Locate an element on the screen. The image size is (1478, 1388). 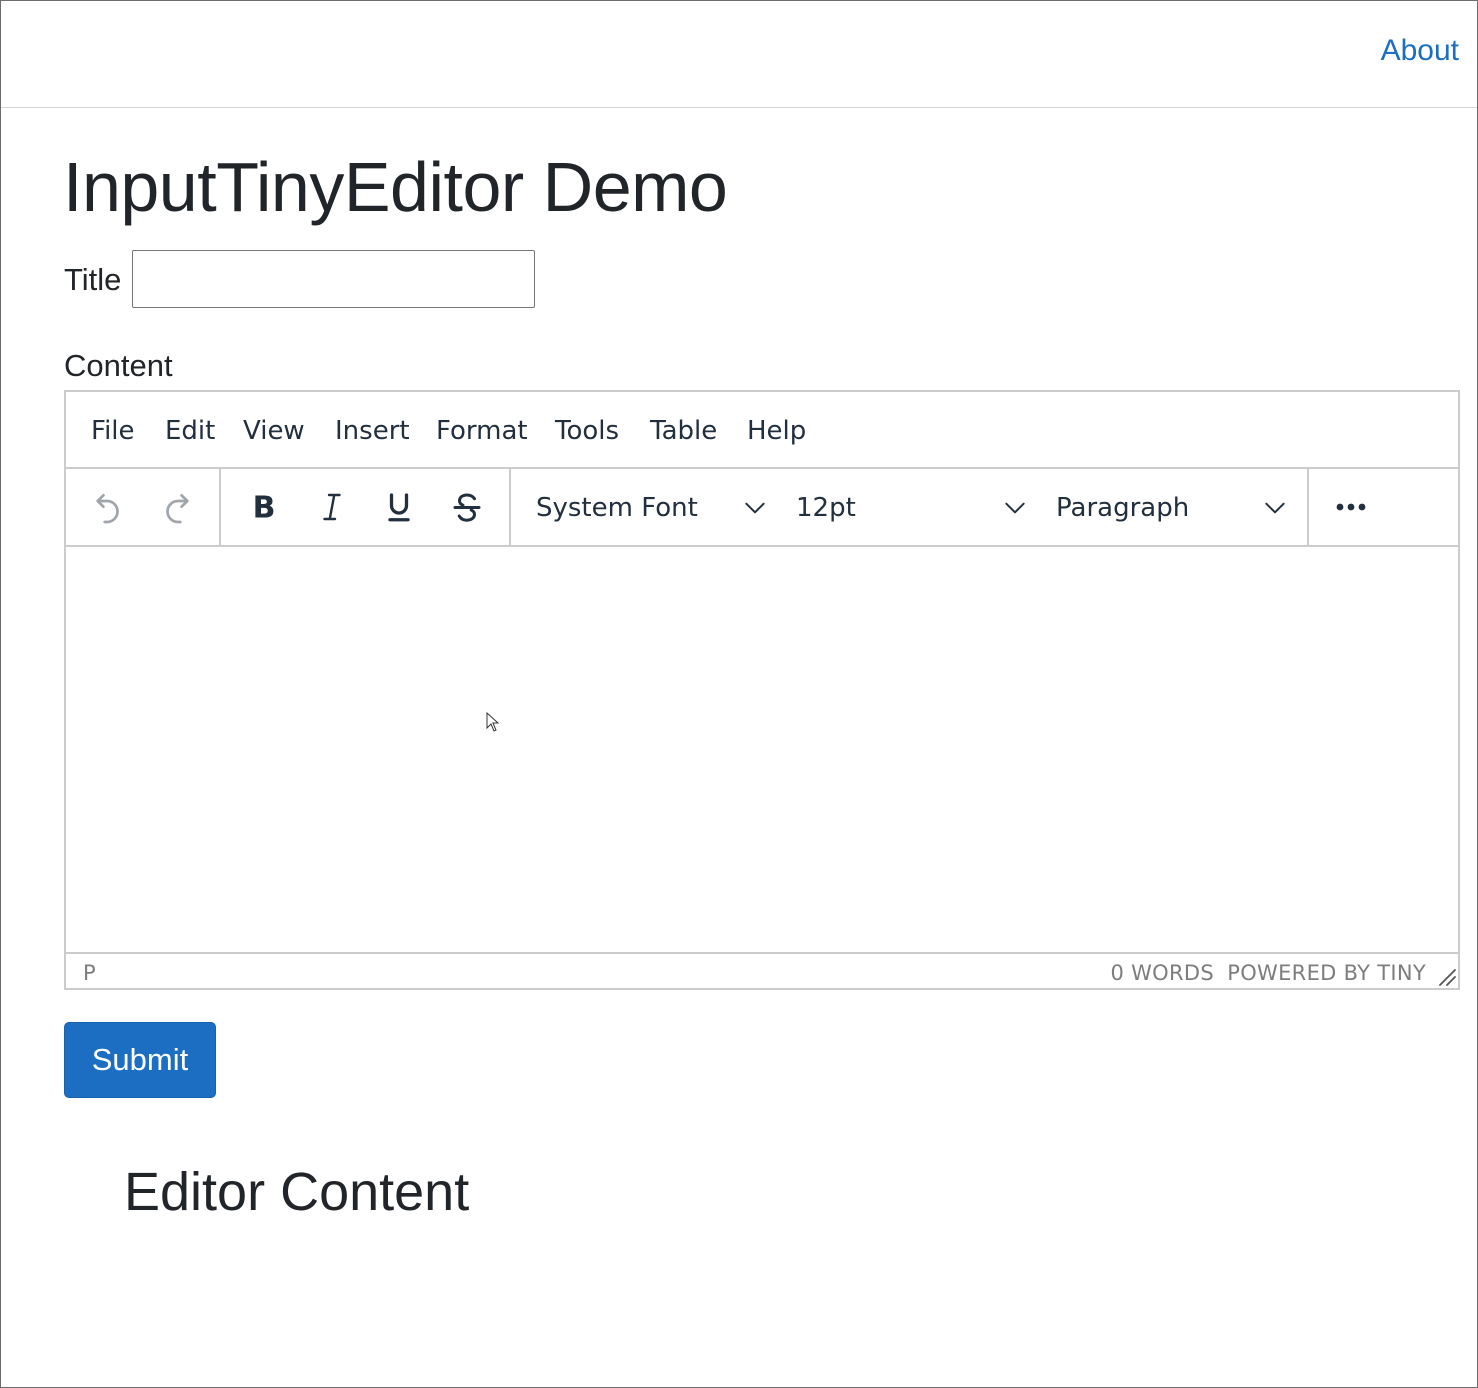
editor-statusbar: P 0 WORDS POWERED BY TINY is located at coordinates (762, 970).